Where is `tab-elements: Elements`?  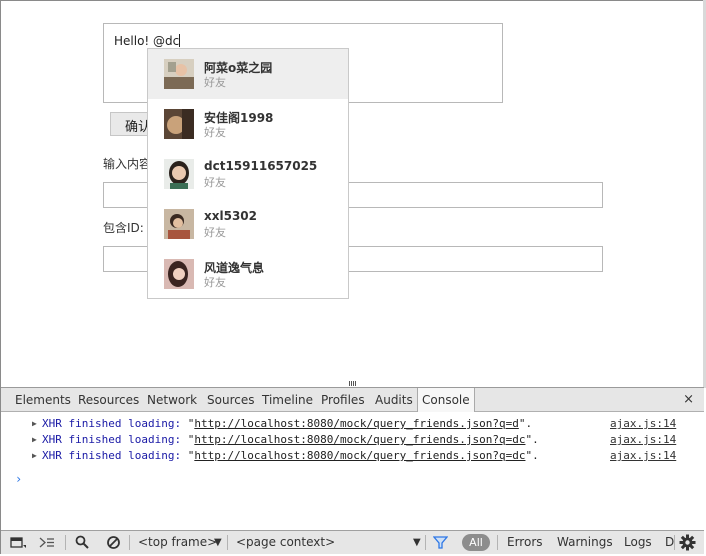
tab-elements: Elements is located at coordinates (43, 400).